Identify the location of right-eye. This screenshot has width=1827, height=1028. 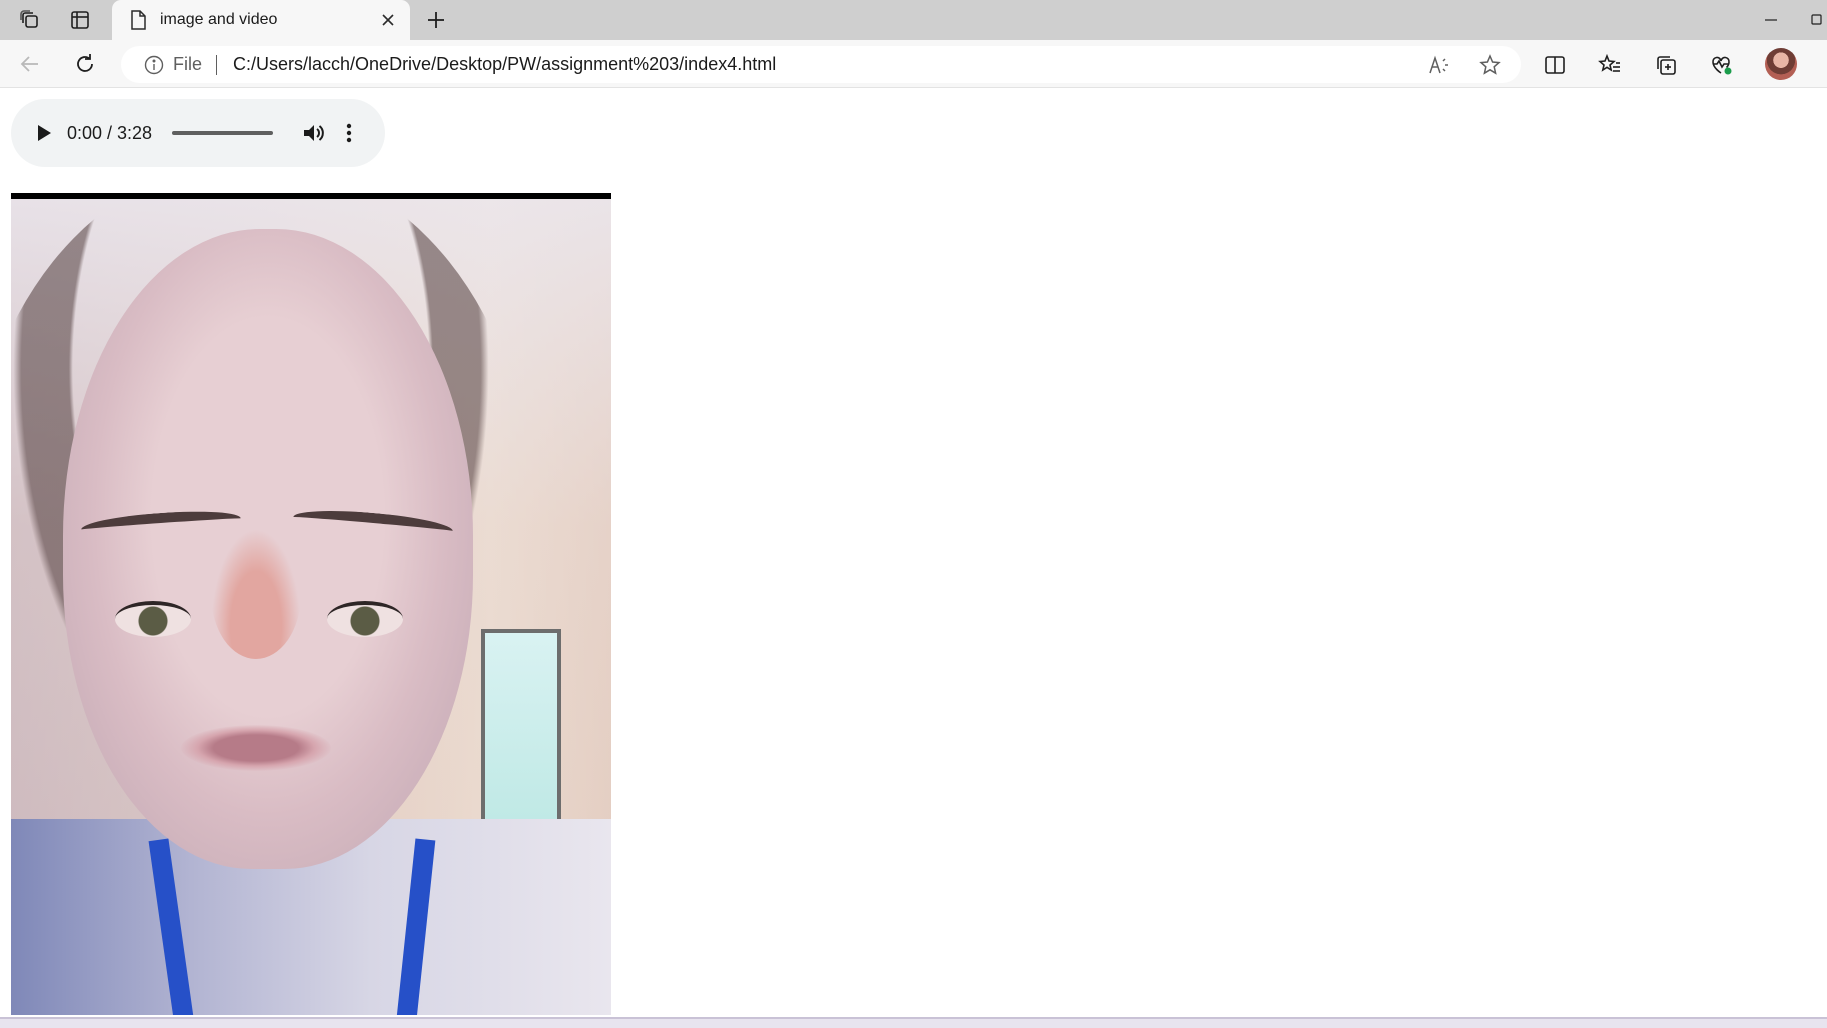
(365, 619).